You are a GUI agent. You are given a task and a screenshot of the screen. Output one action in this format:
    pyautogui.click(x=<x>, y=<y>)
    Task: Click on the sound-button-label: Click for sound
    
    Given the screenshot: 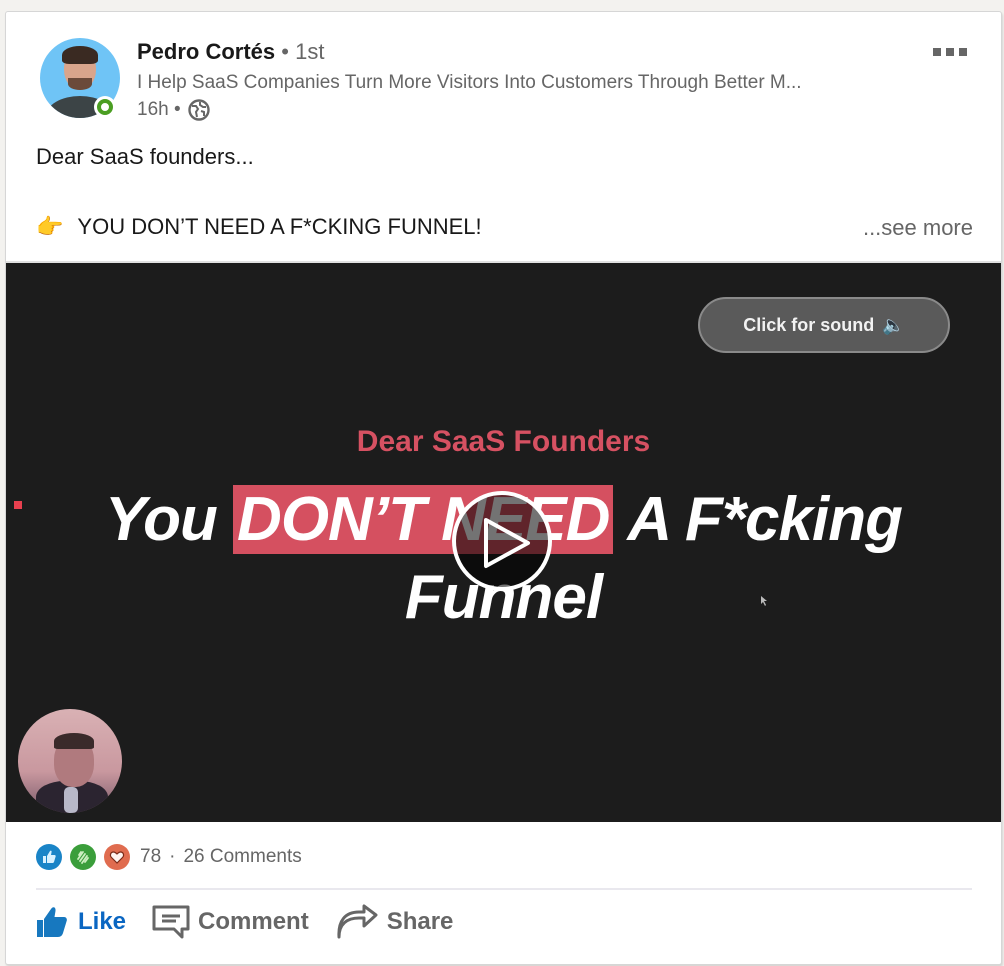 What is the action you would take?
    pyautogui.click(x=809, y=324)
    